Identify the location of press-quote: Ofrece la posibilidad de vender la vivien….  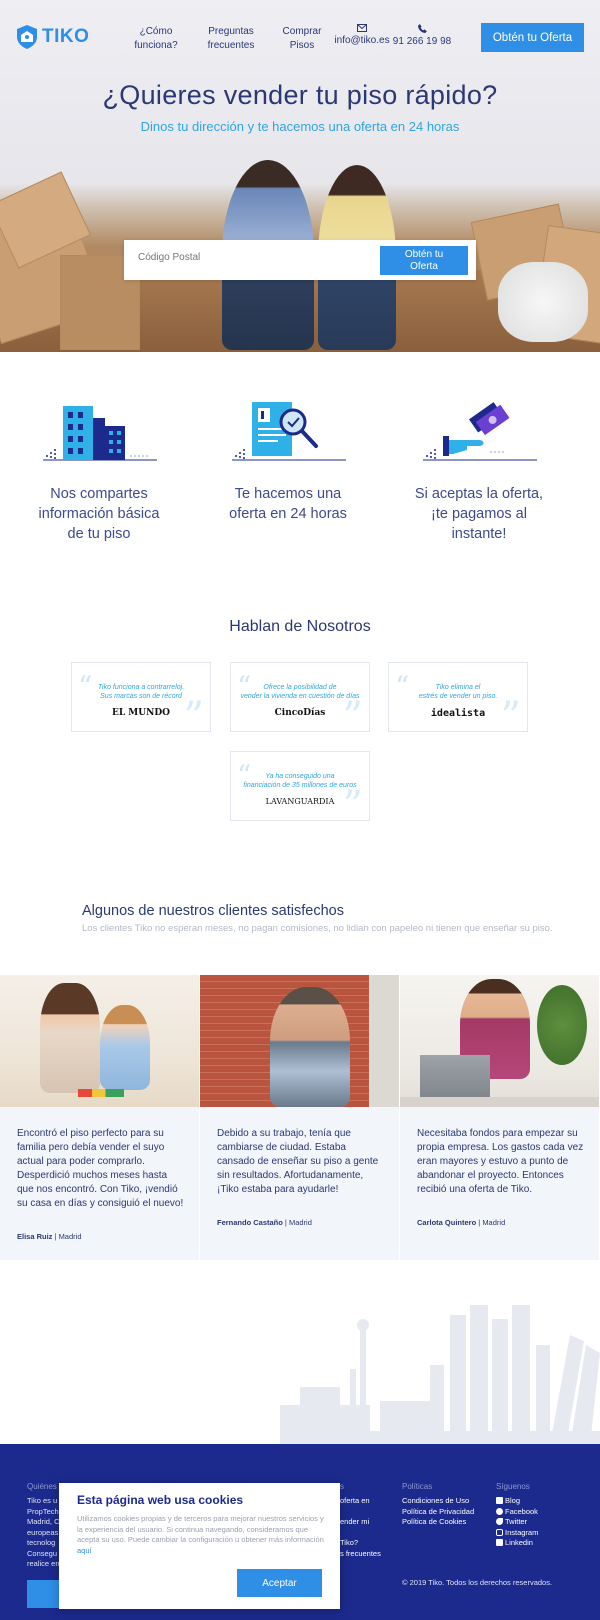
(300, 692).